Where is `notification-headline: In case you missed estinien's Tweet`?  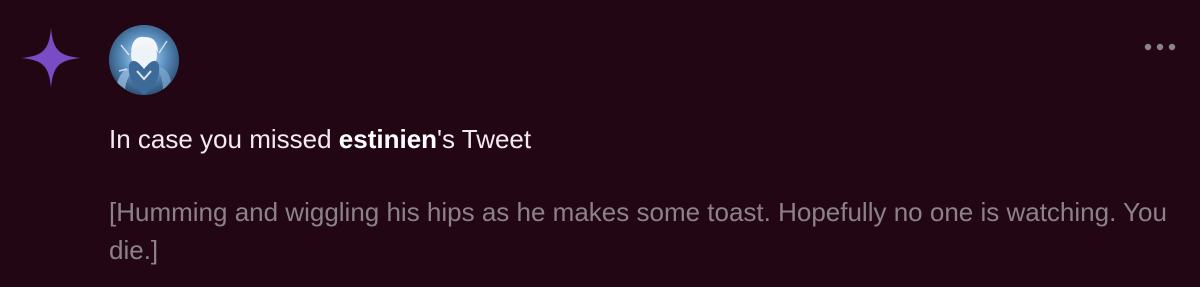 notification-headline: In case you missed estinien's Tweet is located at coordinates (320, 139).